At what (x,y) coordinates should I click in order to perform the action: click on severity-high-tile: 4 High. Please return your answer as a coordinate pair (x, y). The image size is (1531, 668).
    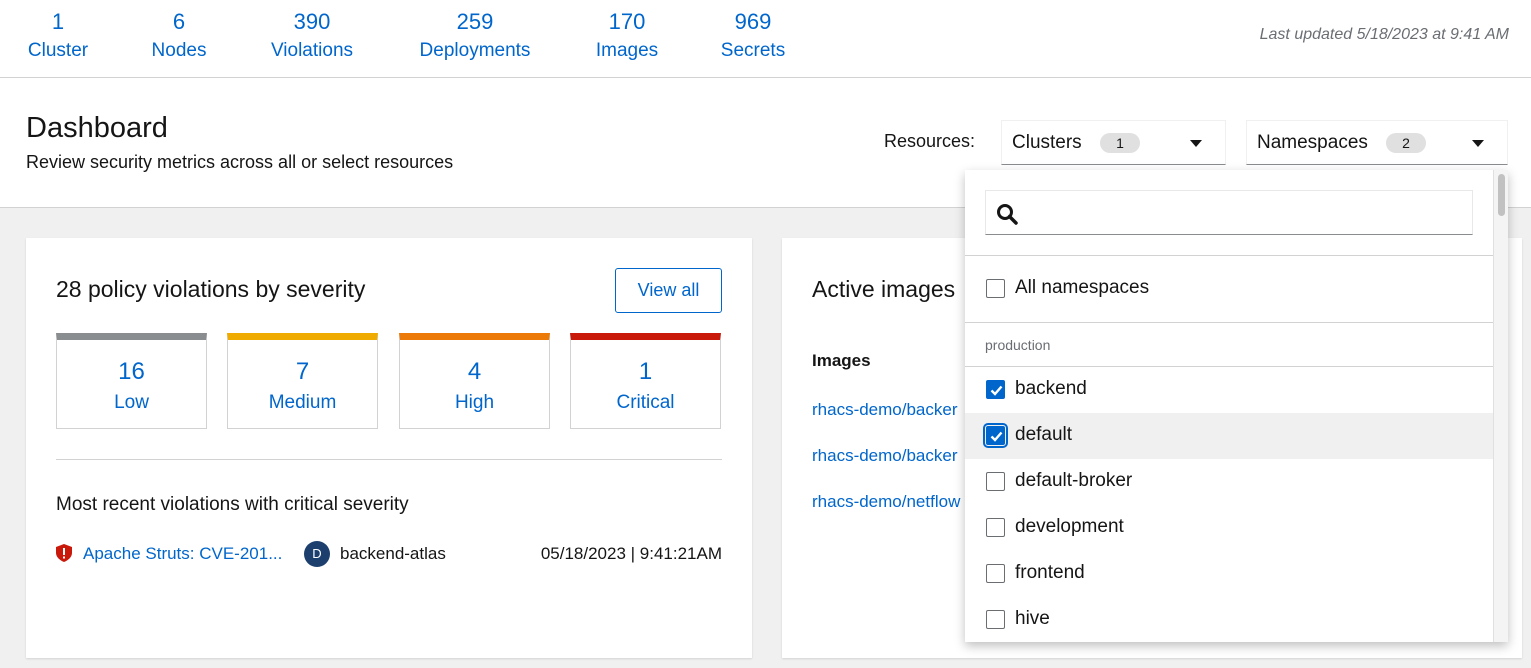
    Looking at the image, I should click on (474, 381).